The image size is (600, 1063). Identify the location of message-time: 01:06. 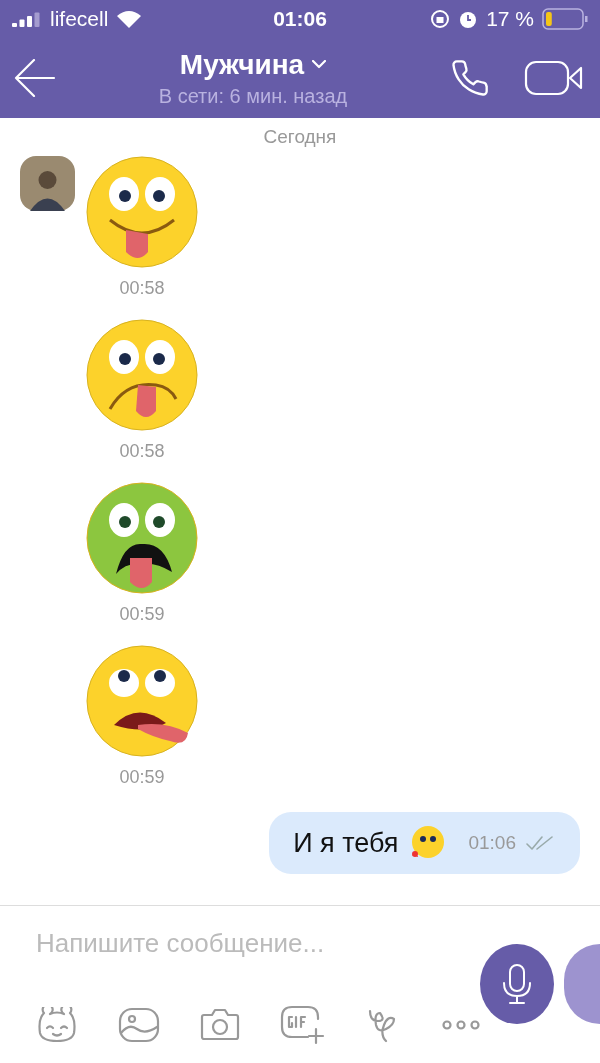
(492, 843).